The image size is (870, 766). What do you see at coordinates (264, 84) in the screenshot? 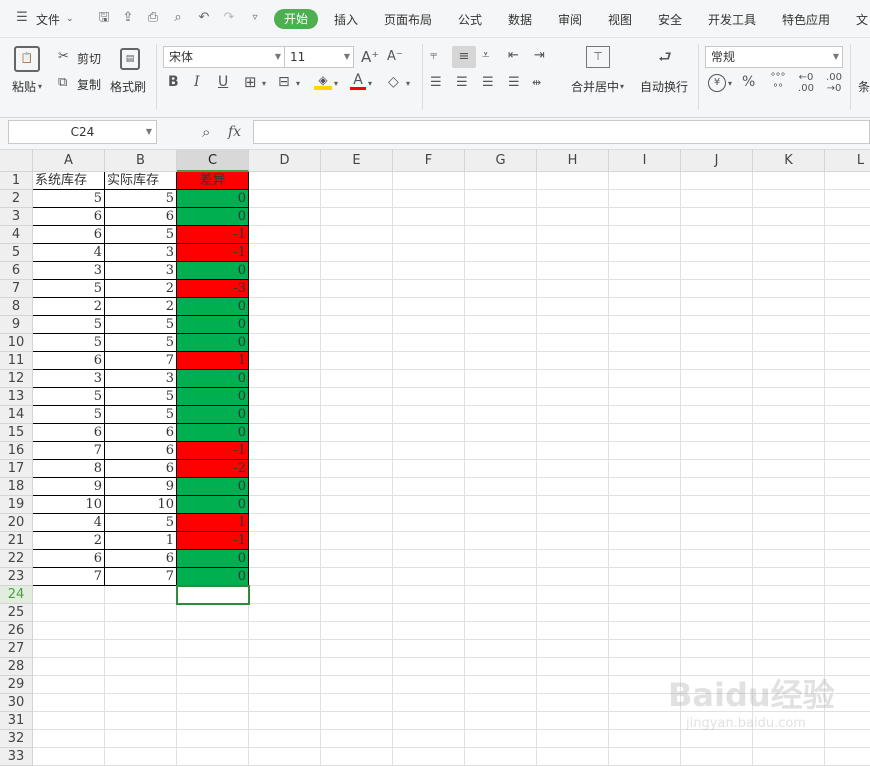
I see `chevron-down-icon: ▾` at bounding box center [264, 84].